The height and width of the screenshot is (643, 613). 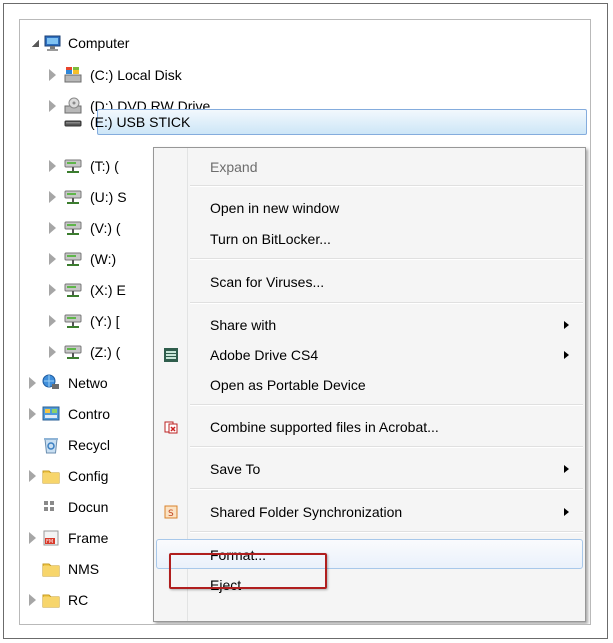 I want to click on tree-item-network: Netwo, so click(x=80, y=383).